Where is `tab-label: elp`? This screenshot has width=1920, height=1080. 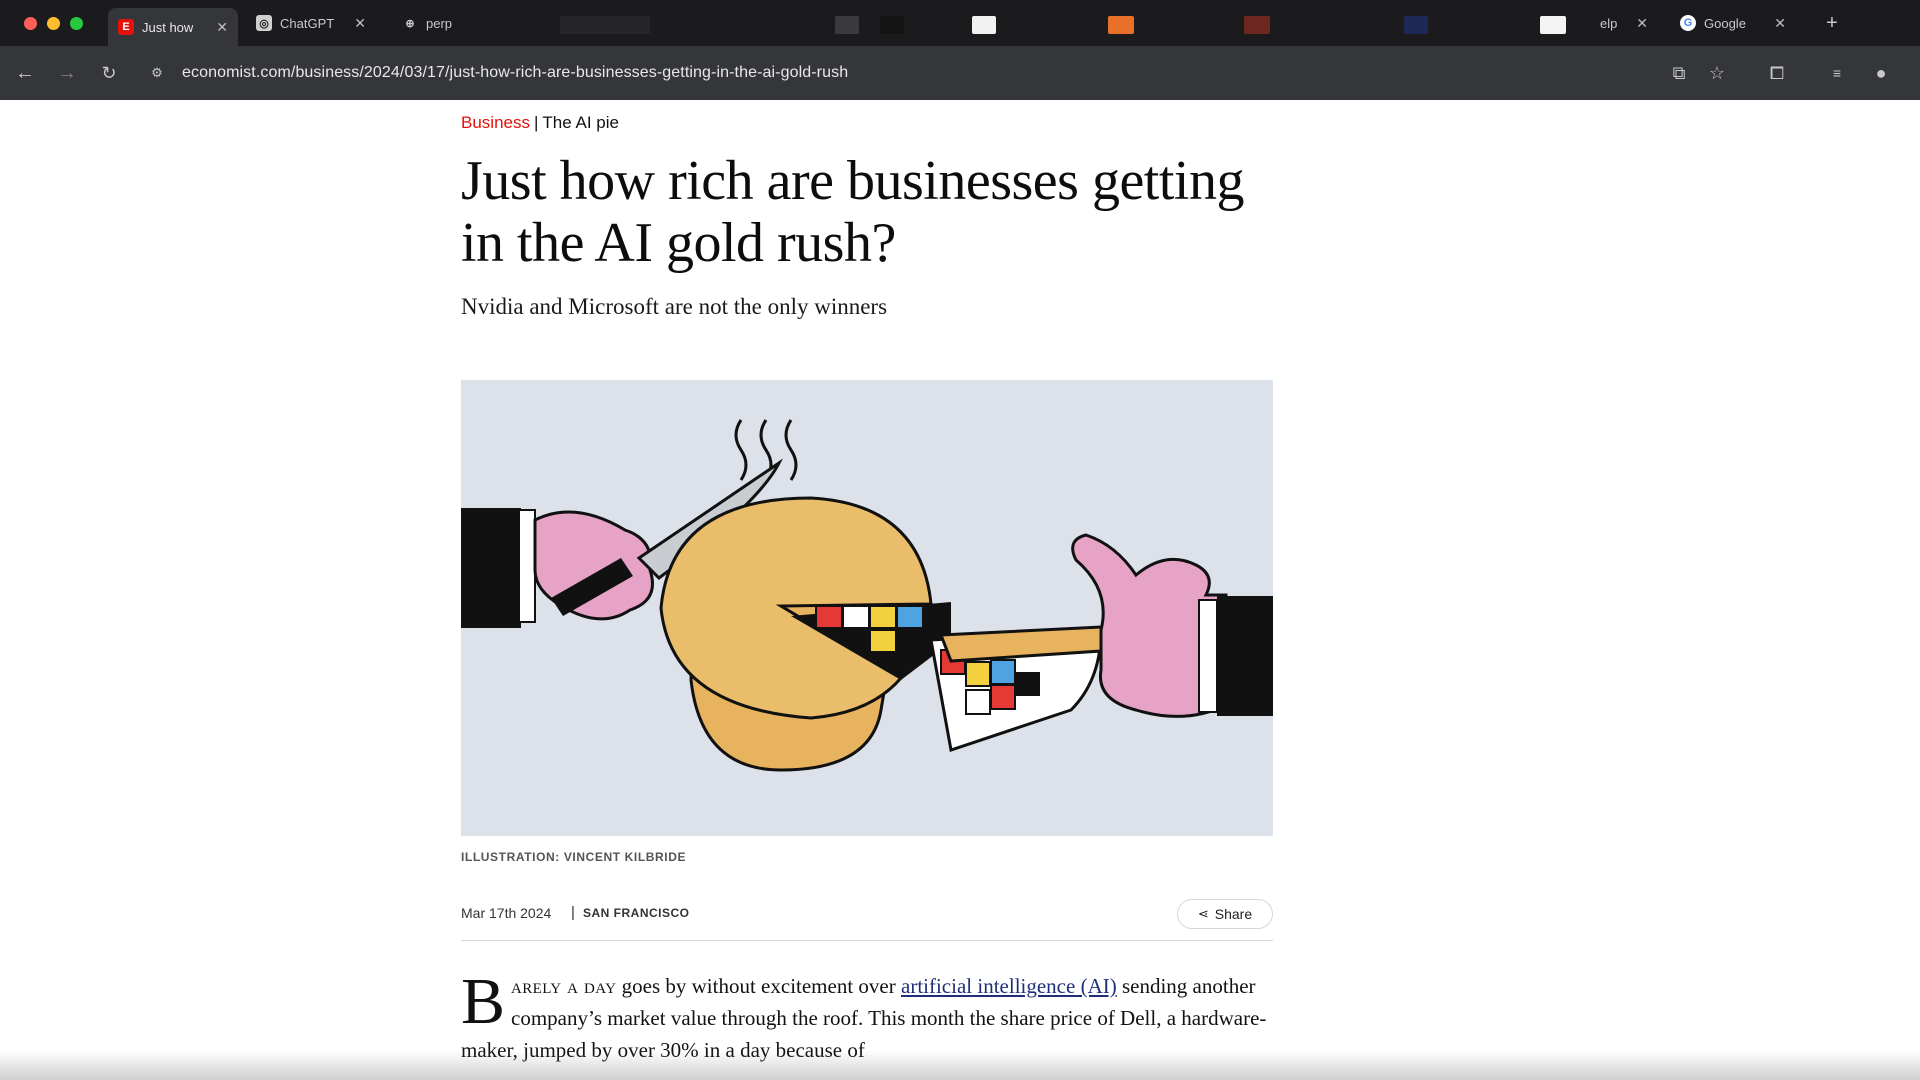
tab-label: elp is located at coordinates (1609, 23).